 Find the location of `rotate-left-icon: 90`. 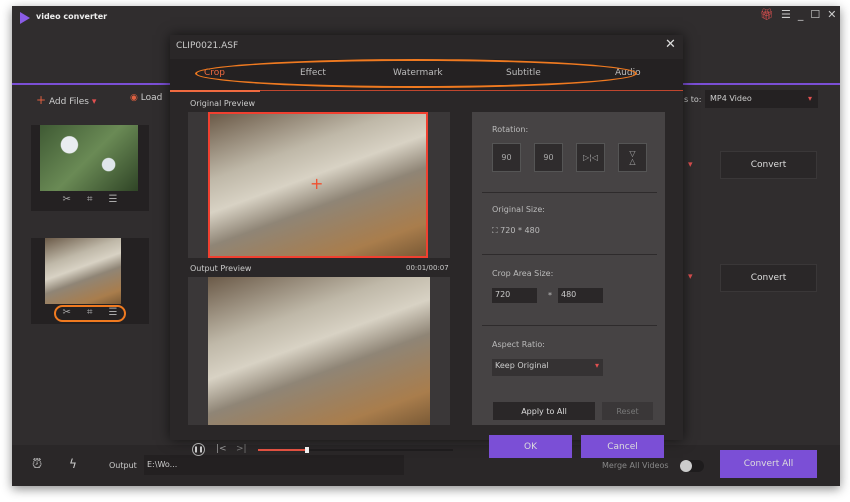

rotate-left-icon: 90 is located at coordinates (506, 157).